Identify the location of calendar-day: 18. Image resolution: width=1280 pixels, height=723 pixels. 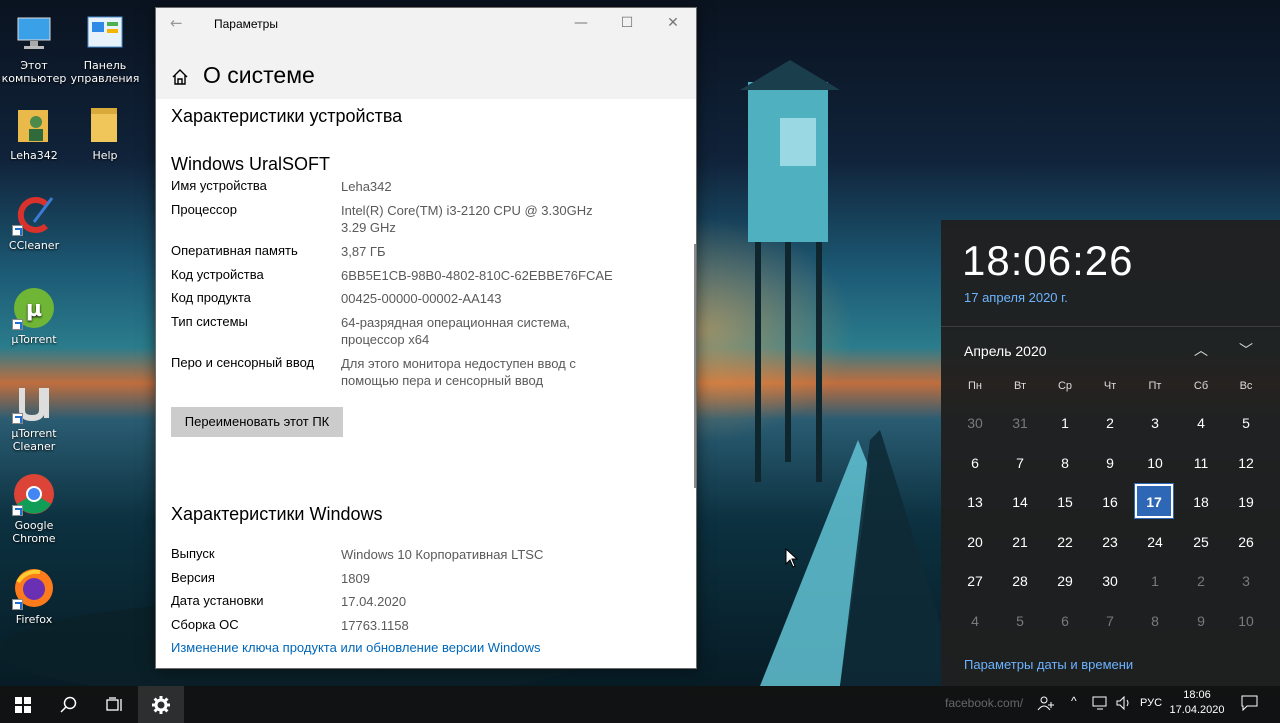
(1201, 502).